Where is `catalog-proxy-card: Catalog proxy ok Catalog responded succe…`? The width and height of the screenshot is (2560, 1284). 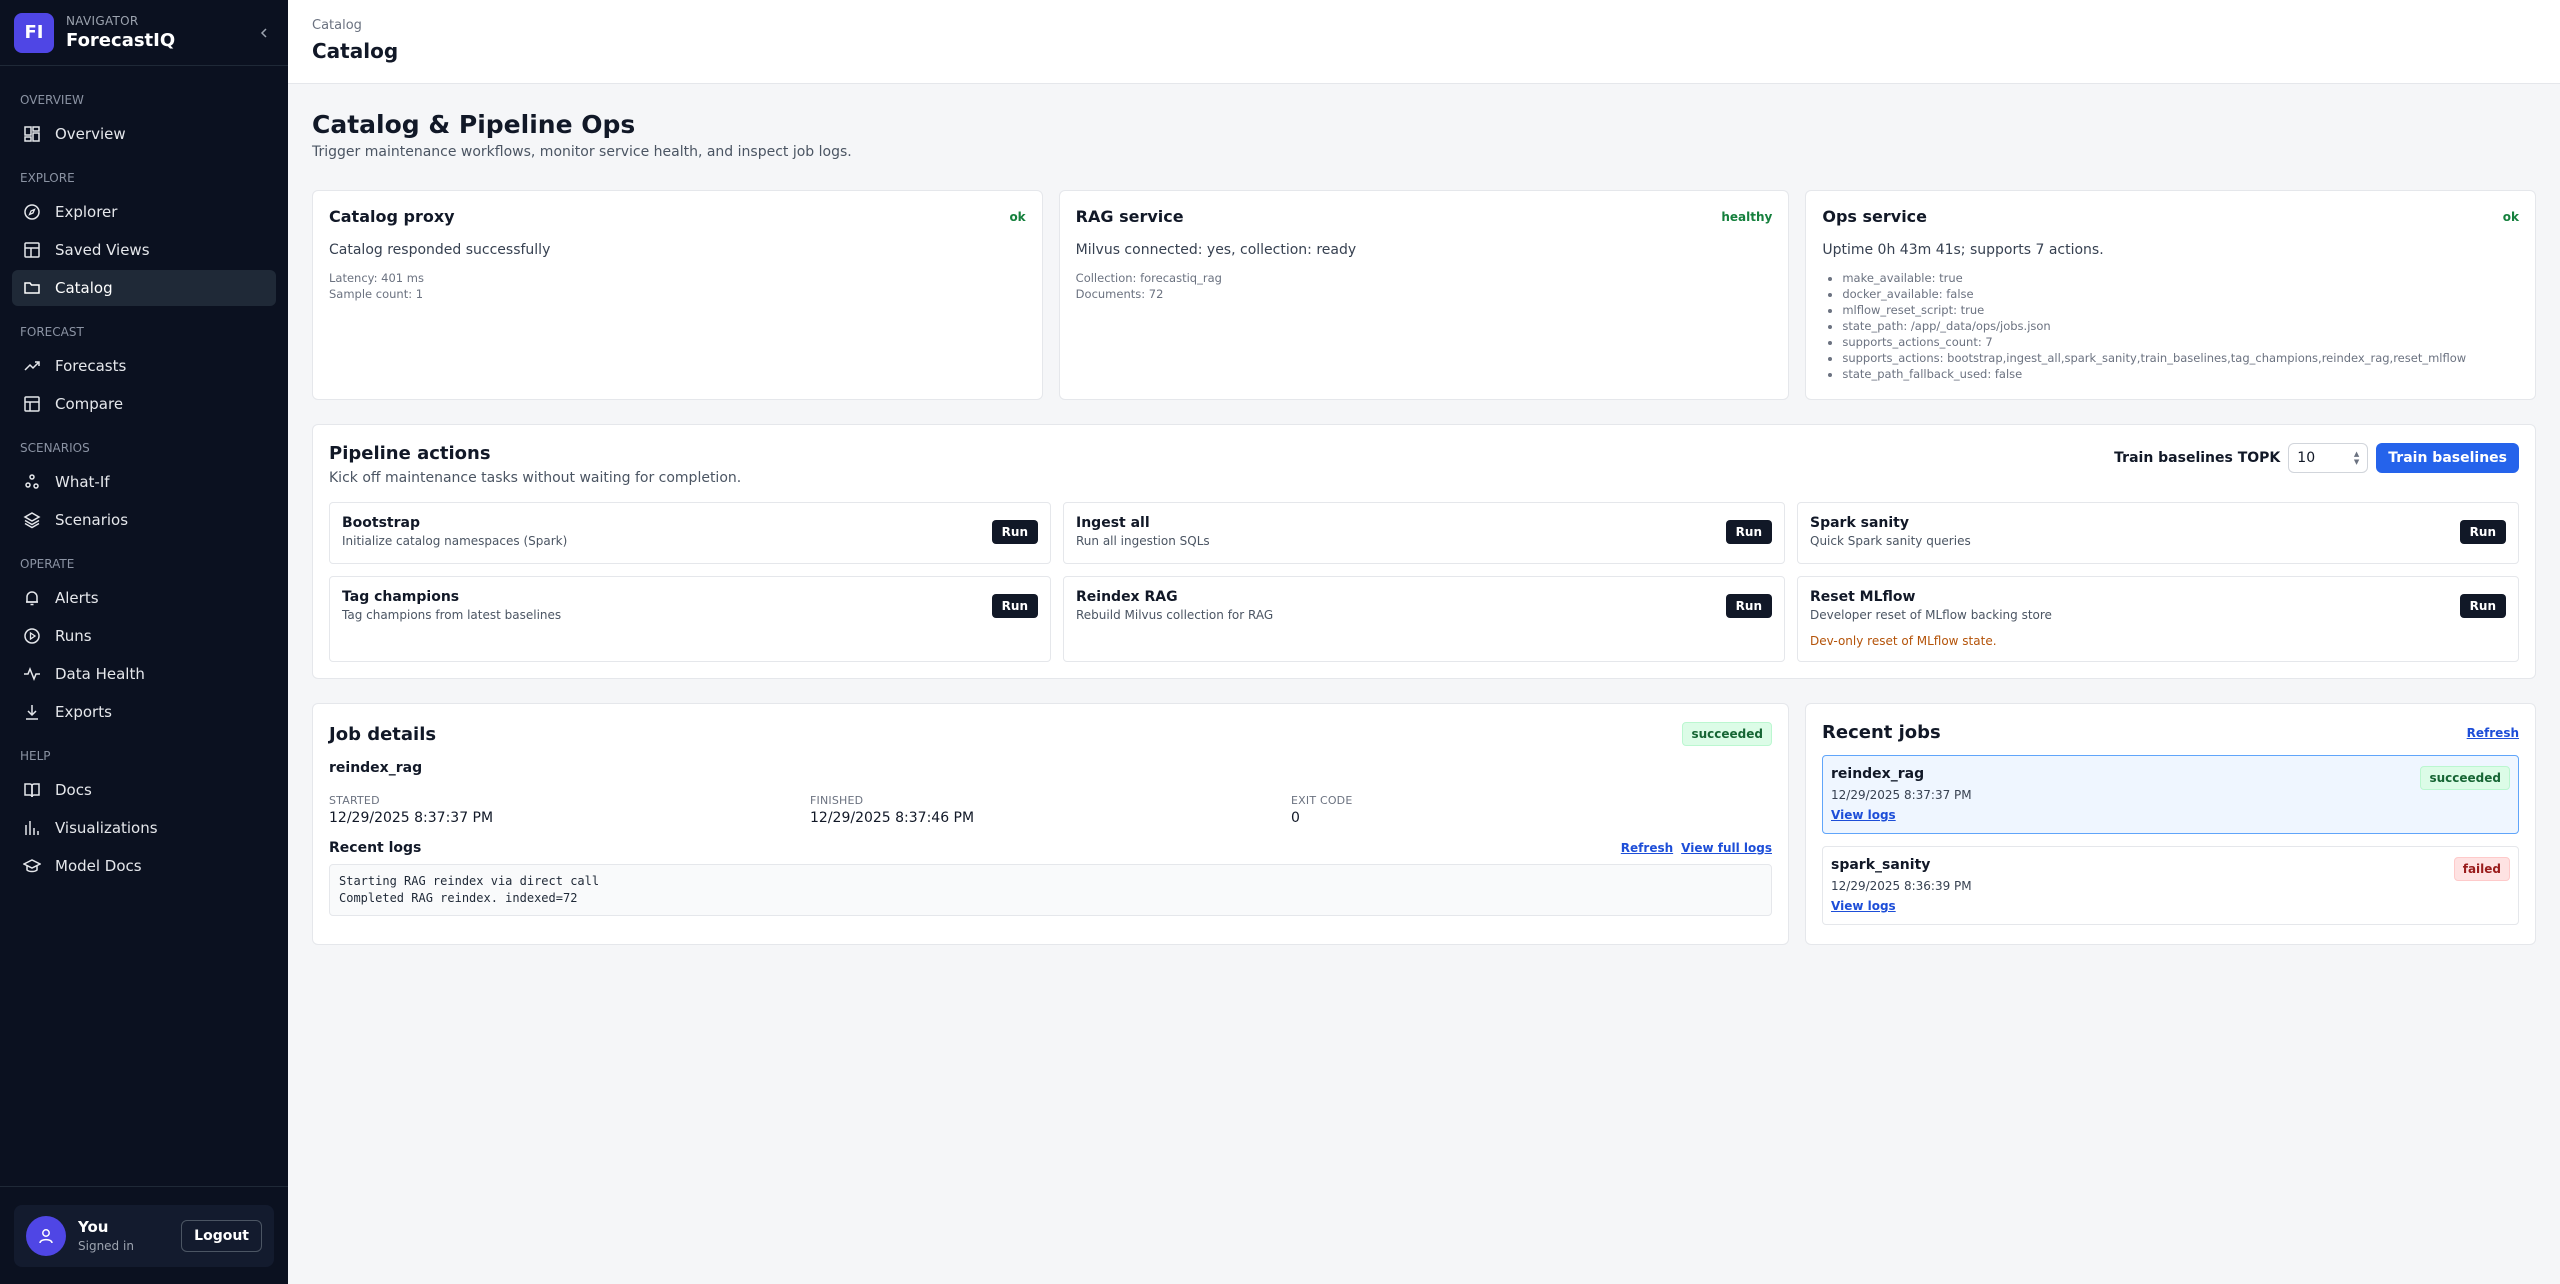
catalog-proxy-card: Catalog proxy ok Catalog responded succe… is located at coordinates (677, 295).